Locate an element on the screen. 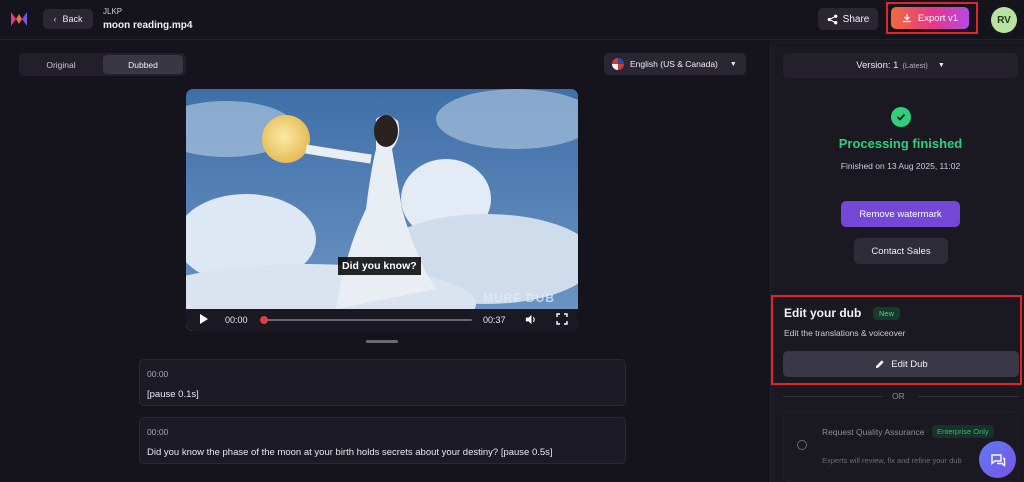  transcript-segment: 00:00 [pause 0.1s] is located at coordinates (382, 382).